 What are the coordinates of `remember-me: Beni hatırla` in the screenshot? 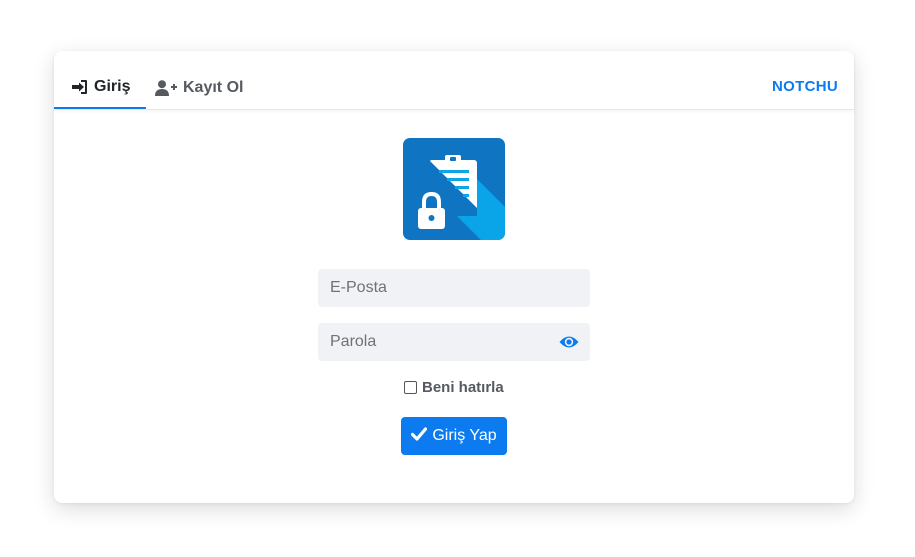 It's located at (454, 387).